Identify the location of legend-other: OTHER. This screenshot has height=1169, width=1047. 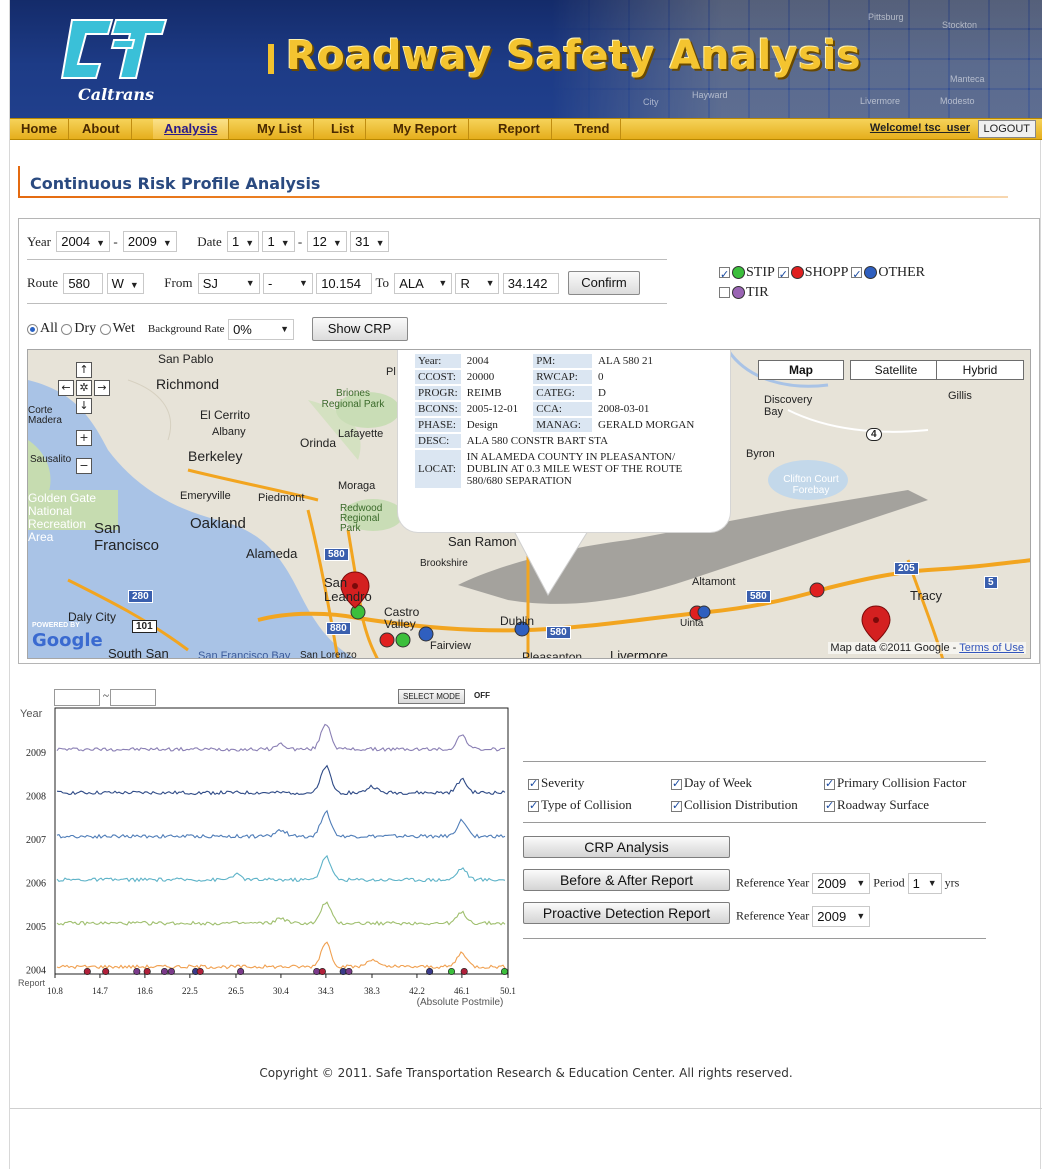
(888, 275).